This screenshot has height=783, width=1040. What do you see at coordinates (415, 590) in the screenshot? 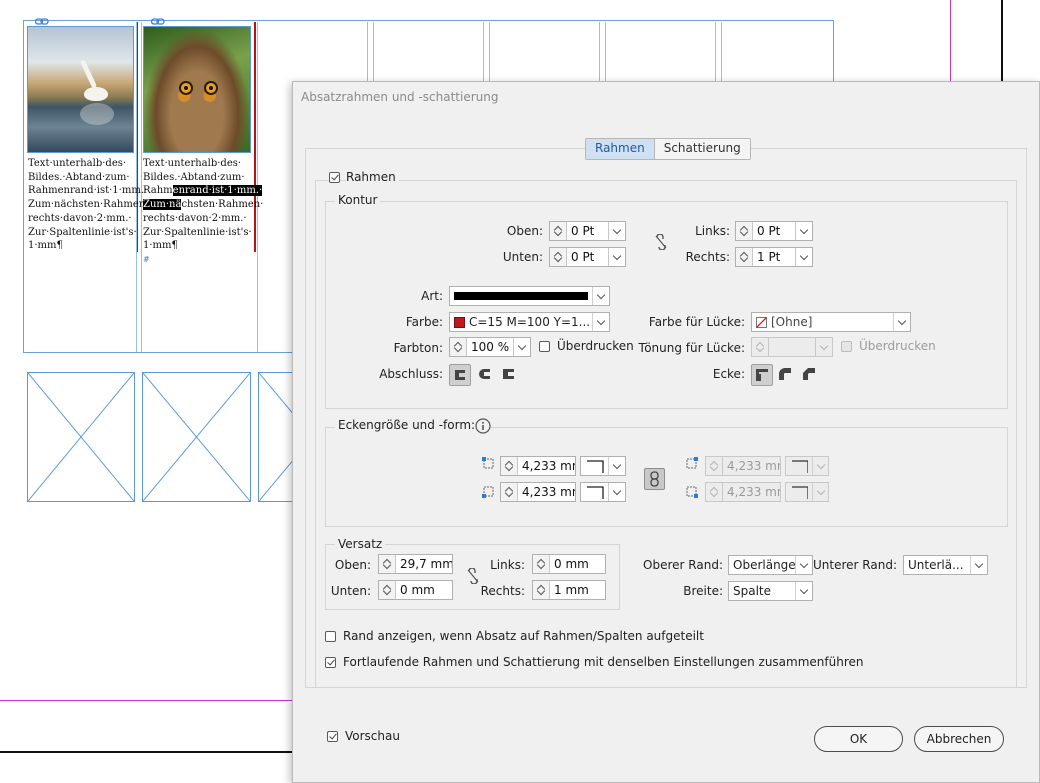
I see `versatz-unten-field: 0 mm` at bounding box center [415, 590].